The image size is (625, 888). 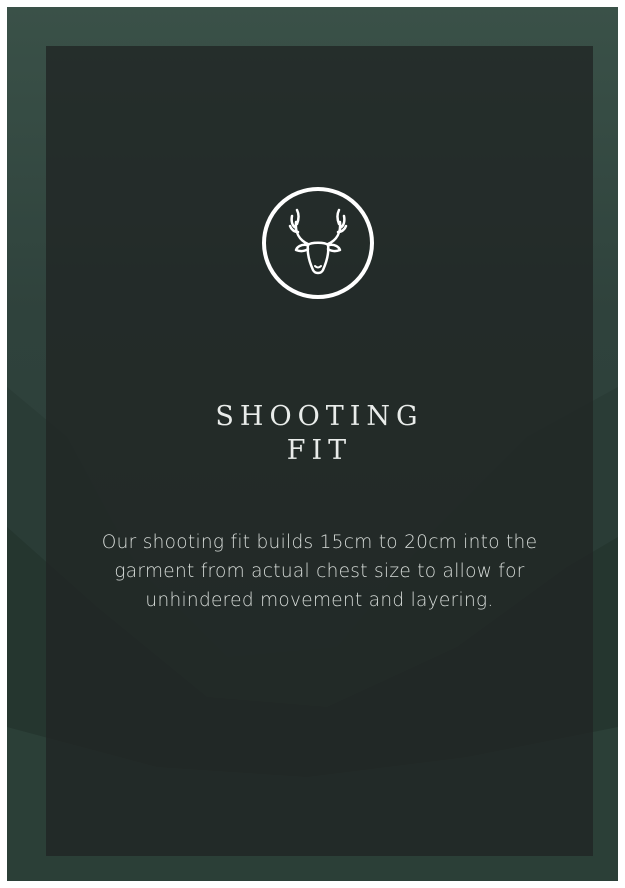 I want to click on fit-title-line-1: SHOOTING, so click(x=319, y=417).